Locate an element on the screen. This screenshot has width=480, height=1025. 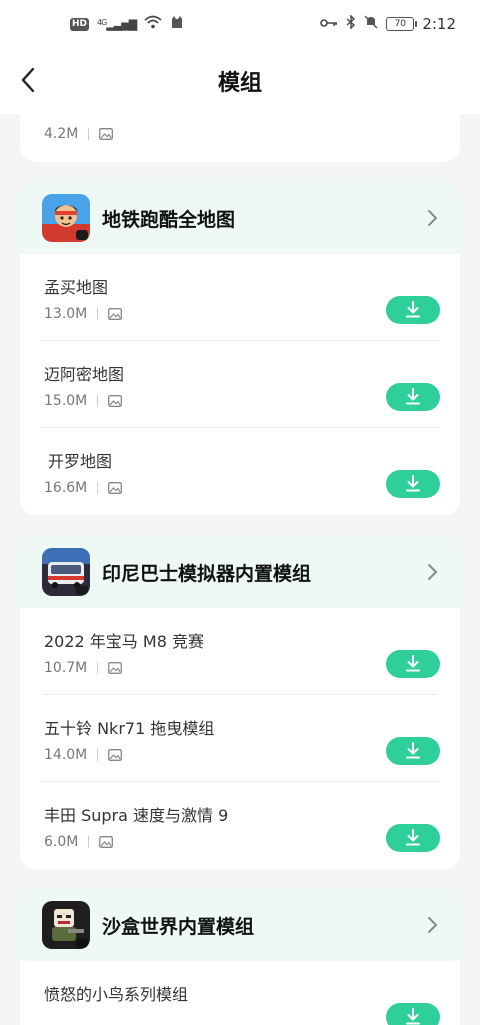
mod-name: 孟买地图 is located at coordinates (76, 287).